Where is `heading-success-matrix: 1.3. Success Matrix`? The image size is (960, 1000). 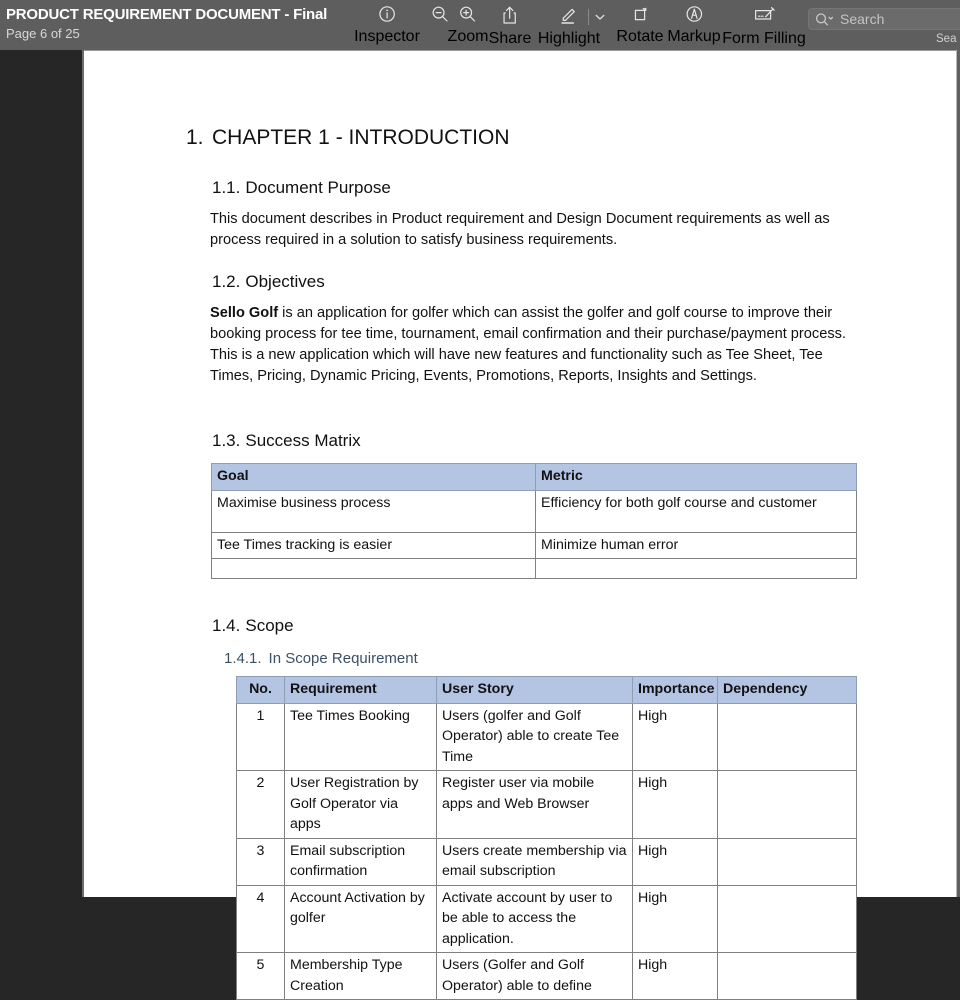 heading-success-matrix: 1.3. Success Matrix is located at coordinates (286, 441).